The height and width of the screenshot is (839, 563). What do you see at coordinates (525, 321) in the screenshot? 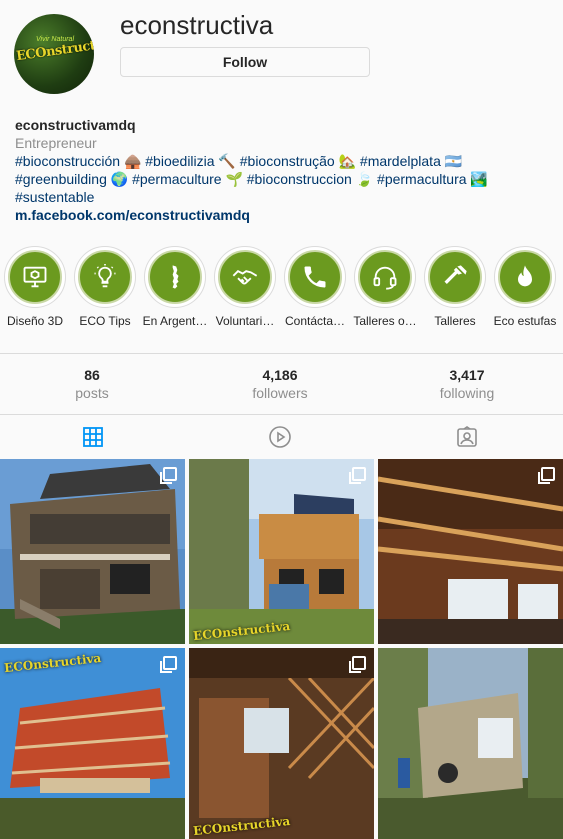
I see `highlight-label: Eco estufas` at bounding box center [525, 321].